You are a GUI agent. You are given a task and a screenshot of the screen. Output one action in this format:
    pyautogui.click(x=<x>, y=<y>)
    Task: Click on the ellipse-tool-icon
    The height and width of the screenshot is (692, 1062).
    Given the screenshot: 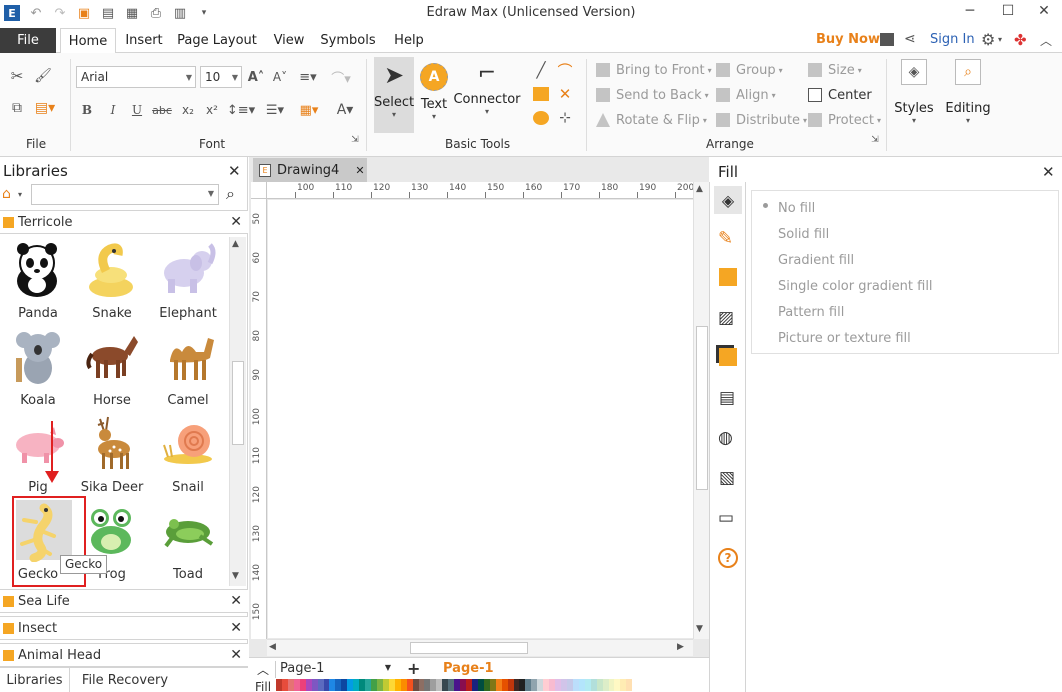 What is the action you would take?
    pyautogui.click(x=541, y=118)
    